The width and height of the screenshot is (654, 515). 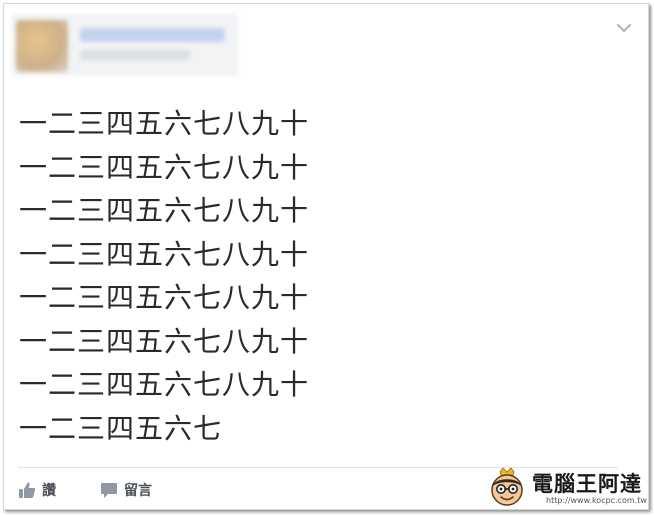 I want to click on like-label: 讚, so click(x=49, y=491).